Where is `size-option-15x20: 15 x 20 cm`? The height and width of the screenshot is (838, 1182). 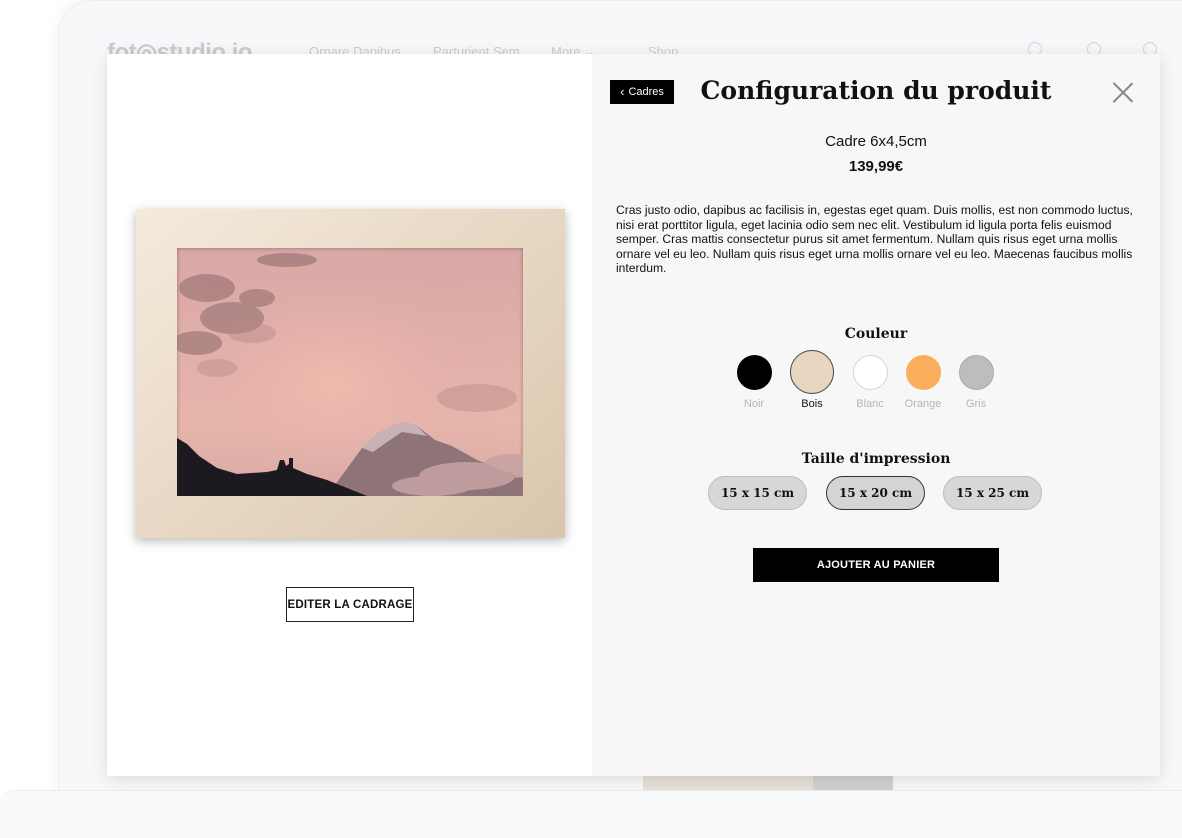
size-option-15x20: 15 x 20 cm is located at coordinates (875, 493).